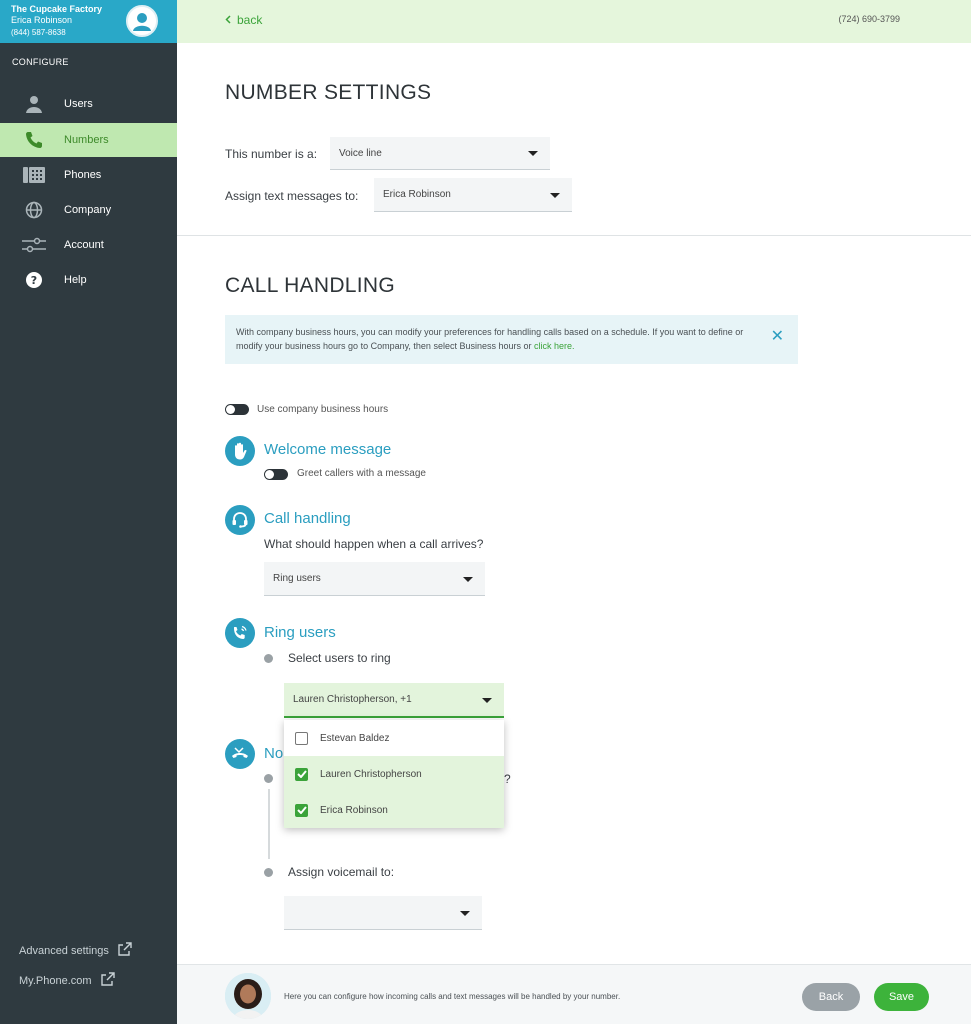 The height and width of the screenshot is (1024, 971). What do you see at coordinates (361, 473) in the screenshot?
I see `greet-callers-label: Greet callers with a message` at bounding box center [361, 473].